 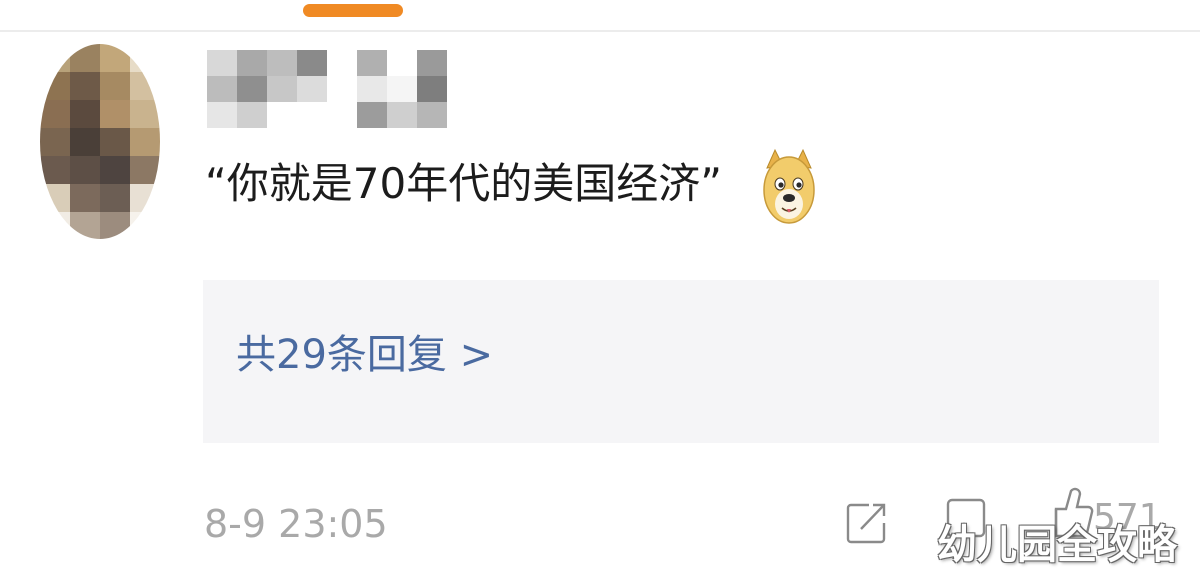 What do you see at coordinates (463, 183) in the screenshot?
I see `comment-text: “你就是70年代的美国经济”` at bounding box center [463, 183].